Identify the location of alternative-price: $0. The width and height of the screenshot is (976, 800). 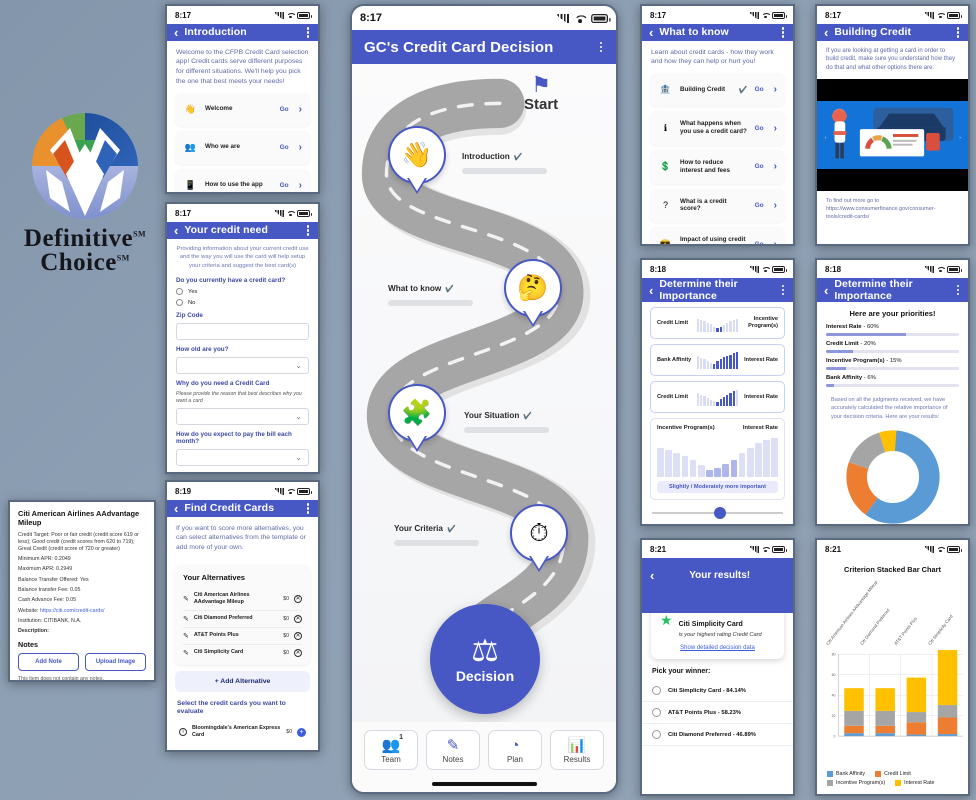
(286, 598).